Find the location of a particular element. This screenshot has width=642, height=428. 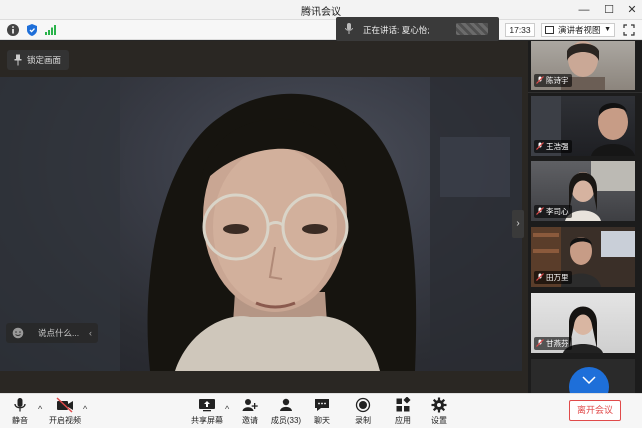

window-title: 腾讯会议 is located at coordinates (321, 12).